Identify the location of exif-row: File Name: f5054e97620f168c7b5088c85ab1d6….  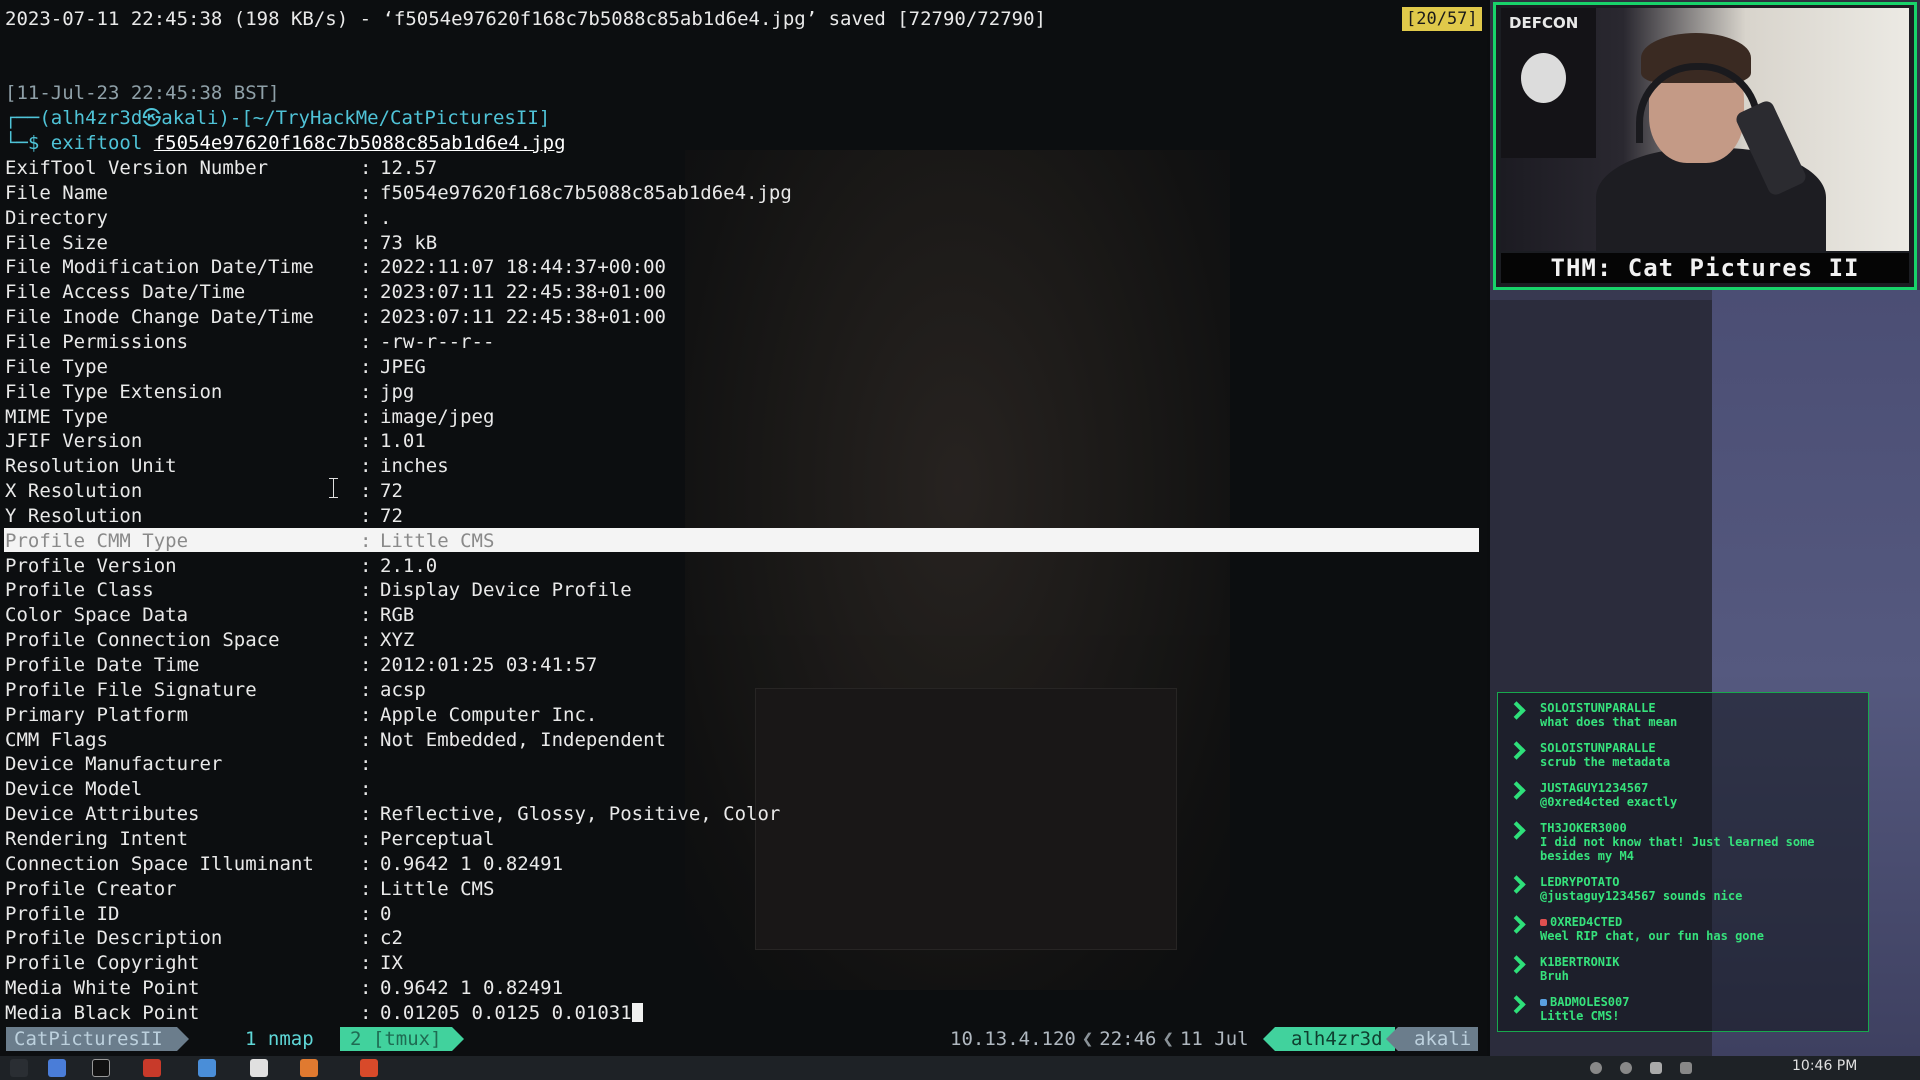
(398, 193).